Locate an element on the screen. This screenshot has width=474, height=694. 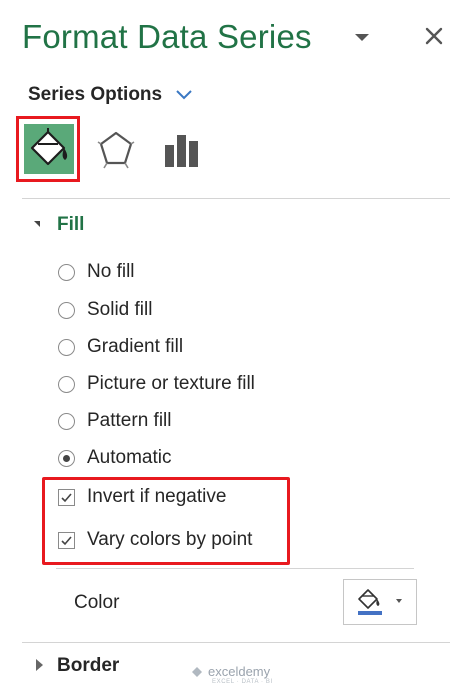
fill-color-icon is located at coordinates (380, 602).